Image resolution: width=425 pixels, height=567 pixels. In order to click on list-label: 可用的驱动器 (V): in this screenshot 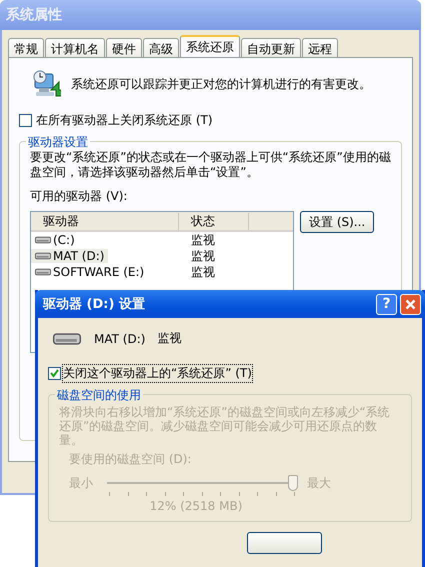, I will do `click(79, 196)`.